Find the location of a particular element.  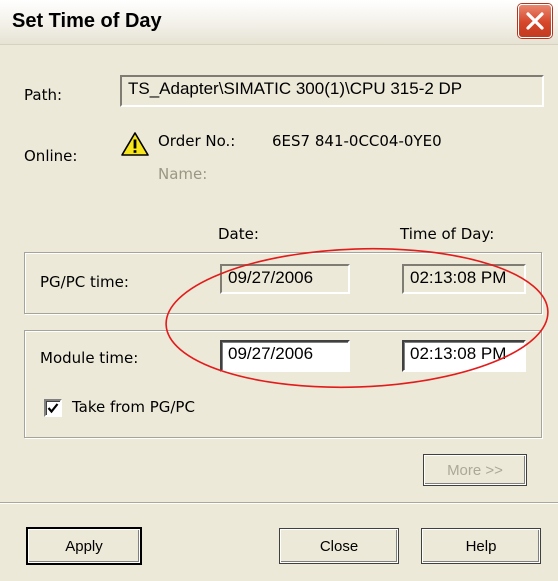

take-from-pgpc-checkbox is located at coordinates (53, 408).